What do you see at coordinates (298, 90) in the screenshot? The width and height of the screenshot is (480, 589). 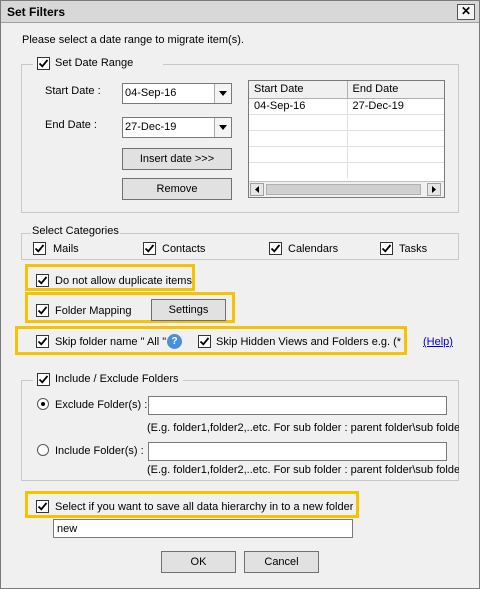 I see `column-header-start: Start Date` at bounding box center [298, 90].